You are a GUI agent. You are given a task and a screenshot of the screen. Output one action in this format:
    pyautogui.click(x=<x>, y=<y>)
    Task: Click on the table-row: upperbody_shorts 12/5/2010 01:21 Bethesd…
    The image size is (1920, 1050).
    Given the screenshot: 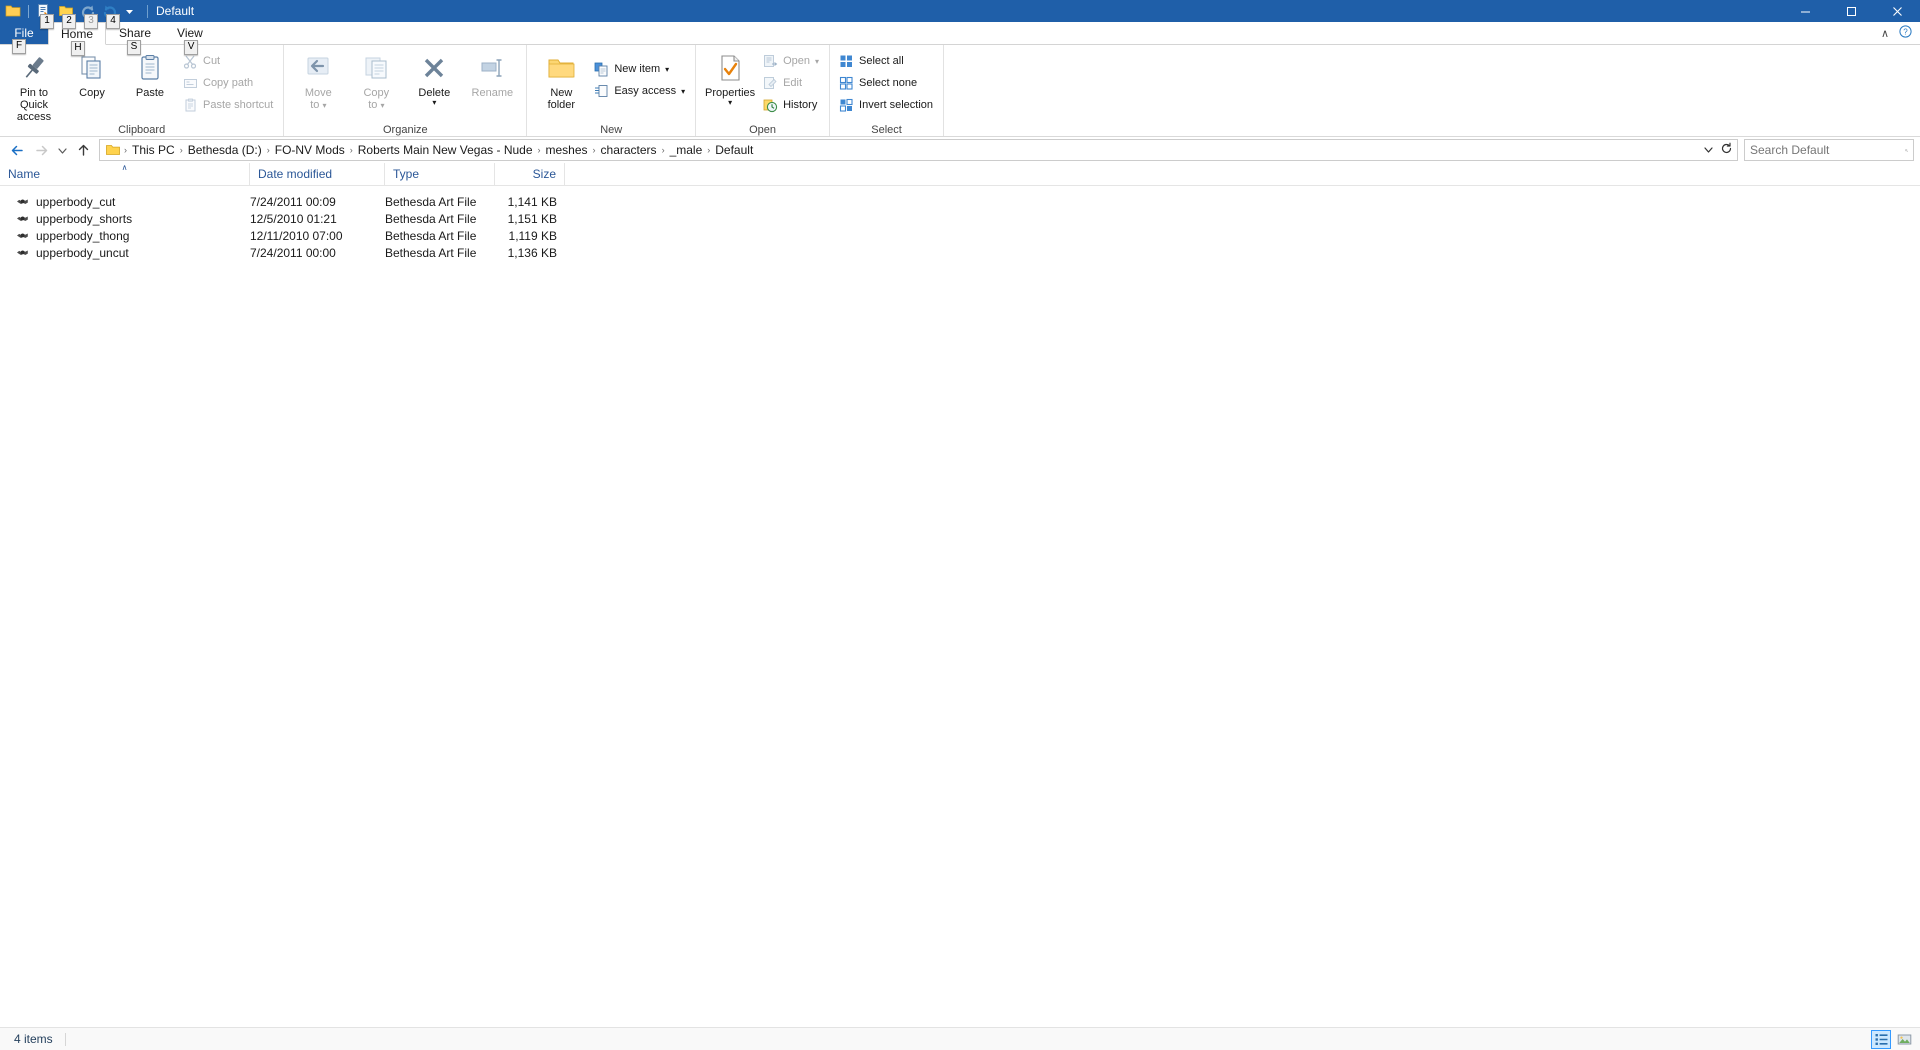 What is the action you would take?
    pyautogui.click(x=960, y=218)
    